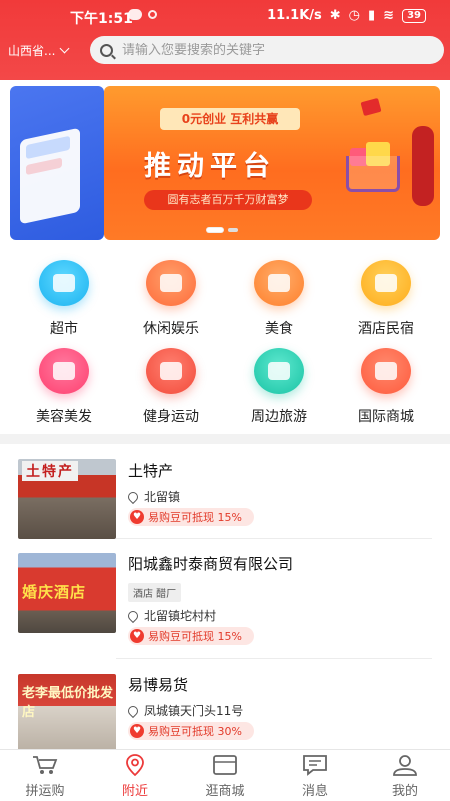 The image size is (450, 801). Describe the element at coordinates (386, 283) in the screenshot. I see `hotel-icon` at that location.